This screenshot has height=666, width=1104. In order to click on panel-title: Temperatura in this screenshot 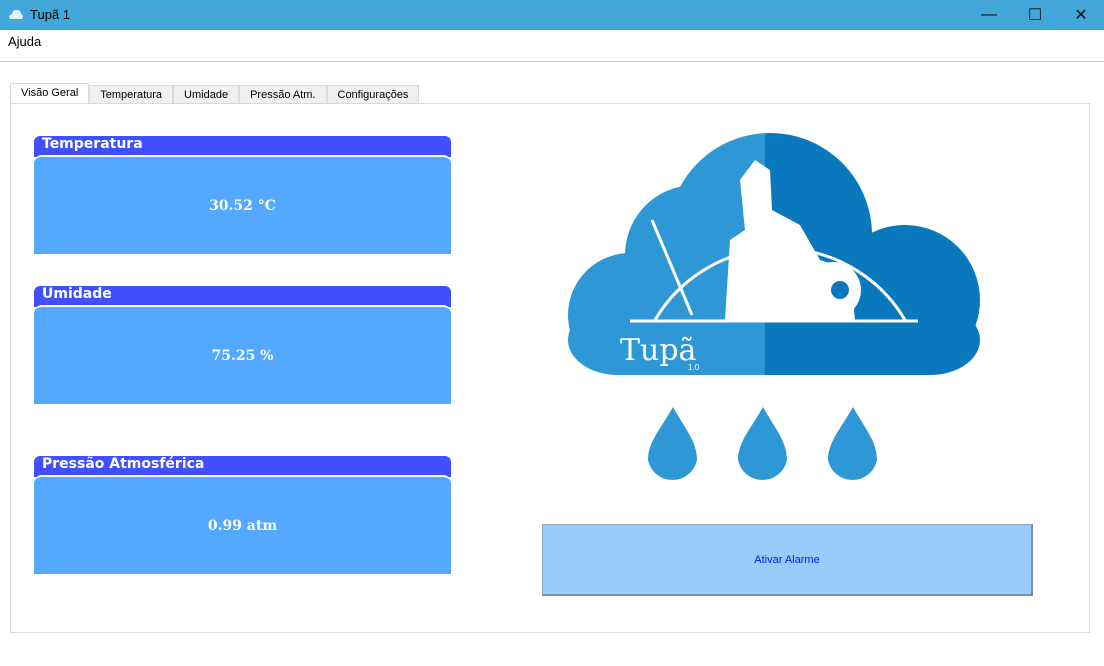, I will do `click(242, 146)`.